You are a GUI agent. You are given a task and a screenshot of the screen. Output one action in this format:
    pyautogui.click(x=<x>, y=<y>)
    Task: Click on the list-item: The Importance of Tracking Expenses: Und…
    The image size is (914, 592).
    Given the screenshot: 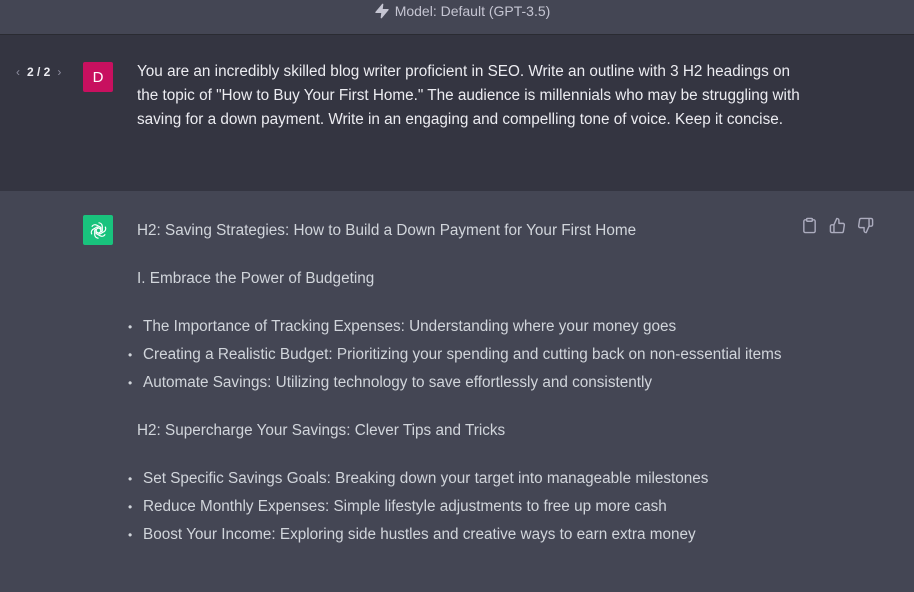 What is the action you would take?
    pyautogui.click(x=462, y=327)
    